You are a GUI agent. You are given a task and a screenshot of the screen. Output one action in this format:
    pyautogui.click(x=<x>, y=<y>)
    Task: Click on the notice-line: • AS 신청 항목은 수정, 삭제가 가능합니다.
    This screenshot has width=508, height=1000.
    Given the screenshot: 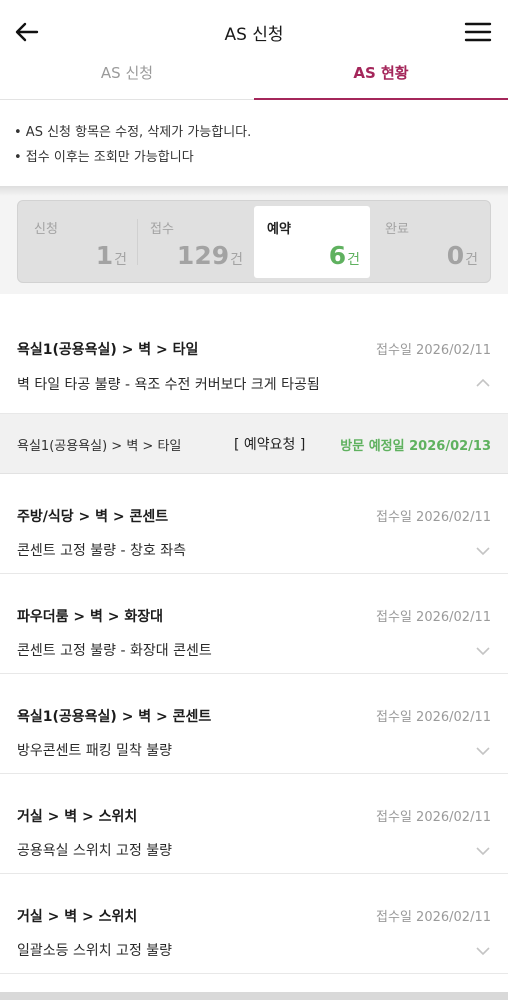 What is the action you would take?
    pyautogui.click(x=133, y=132)
    